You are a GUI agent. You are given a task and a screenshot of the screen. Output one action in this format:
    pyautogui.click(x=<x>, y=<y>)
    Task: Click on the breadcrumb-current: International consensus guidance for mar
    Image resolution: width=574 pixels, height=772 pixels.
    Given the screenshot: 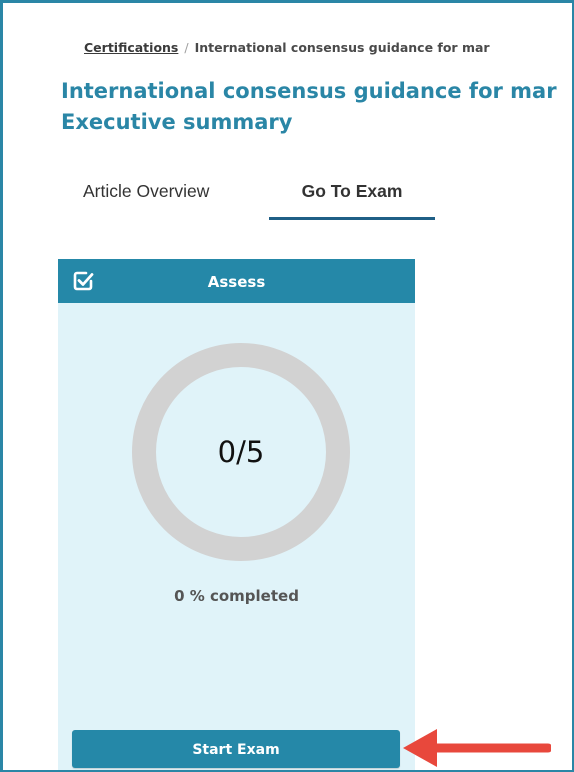 What is the action you would take?
    pyautogui.click(x=342, y=47)
    